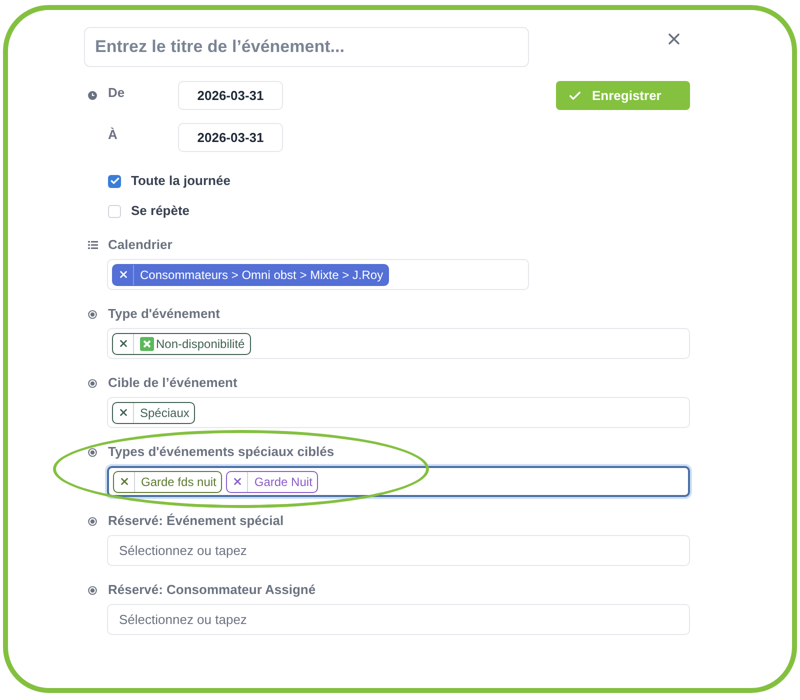 The image size is (800, 700). I want to click on select-field: Consommateurs > Omni obst > Mixte > J.Roy, so click(318, 274).